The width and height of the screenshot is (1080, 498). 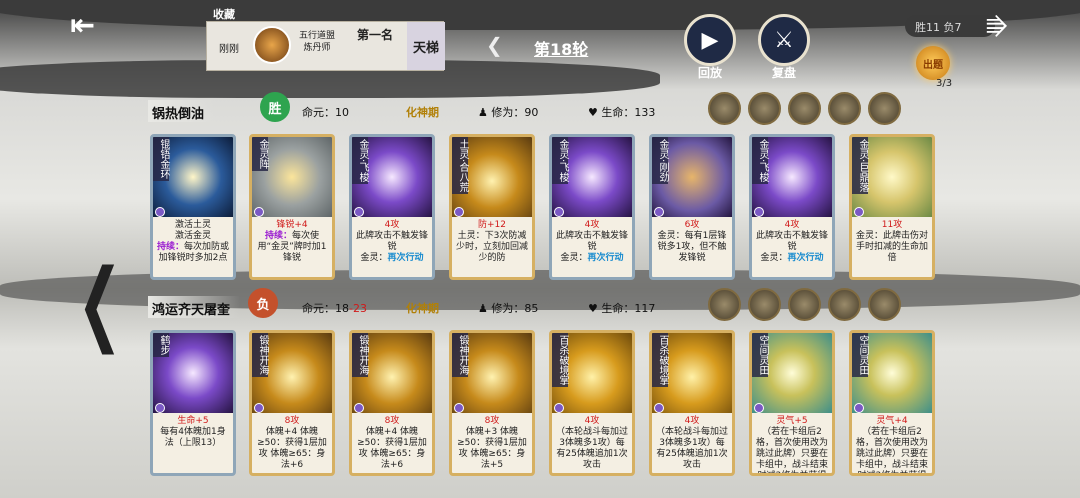 What do you see at coordinates (292, 448) in the screenshot?
I see `card-body: 体魄+4 体魄≥50：获得1层加攻 体魄≥65：身法+6` at bounding box center [292, 448].